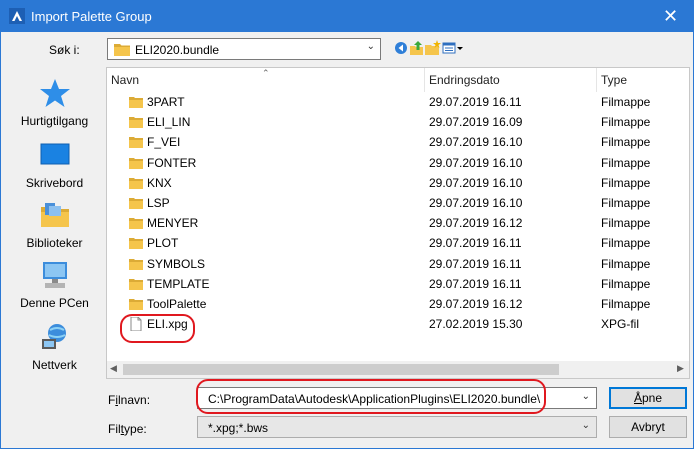  What do you see at coordinates (398, 265) in the screenshot?
I see `table-row: SYMBOLS 29.07.2019 16.11 Filmappe` at bounding box center [398, 265].